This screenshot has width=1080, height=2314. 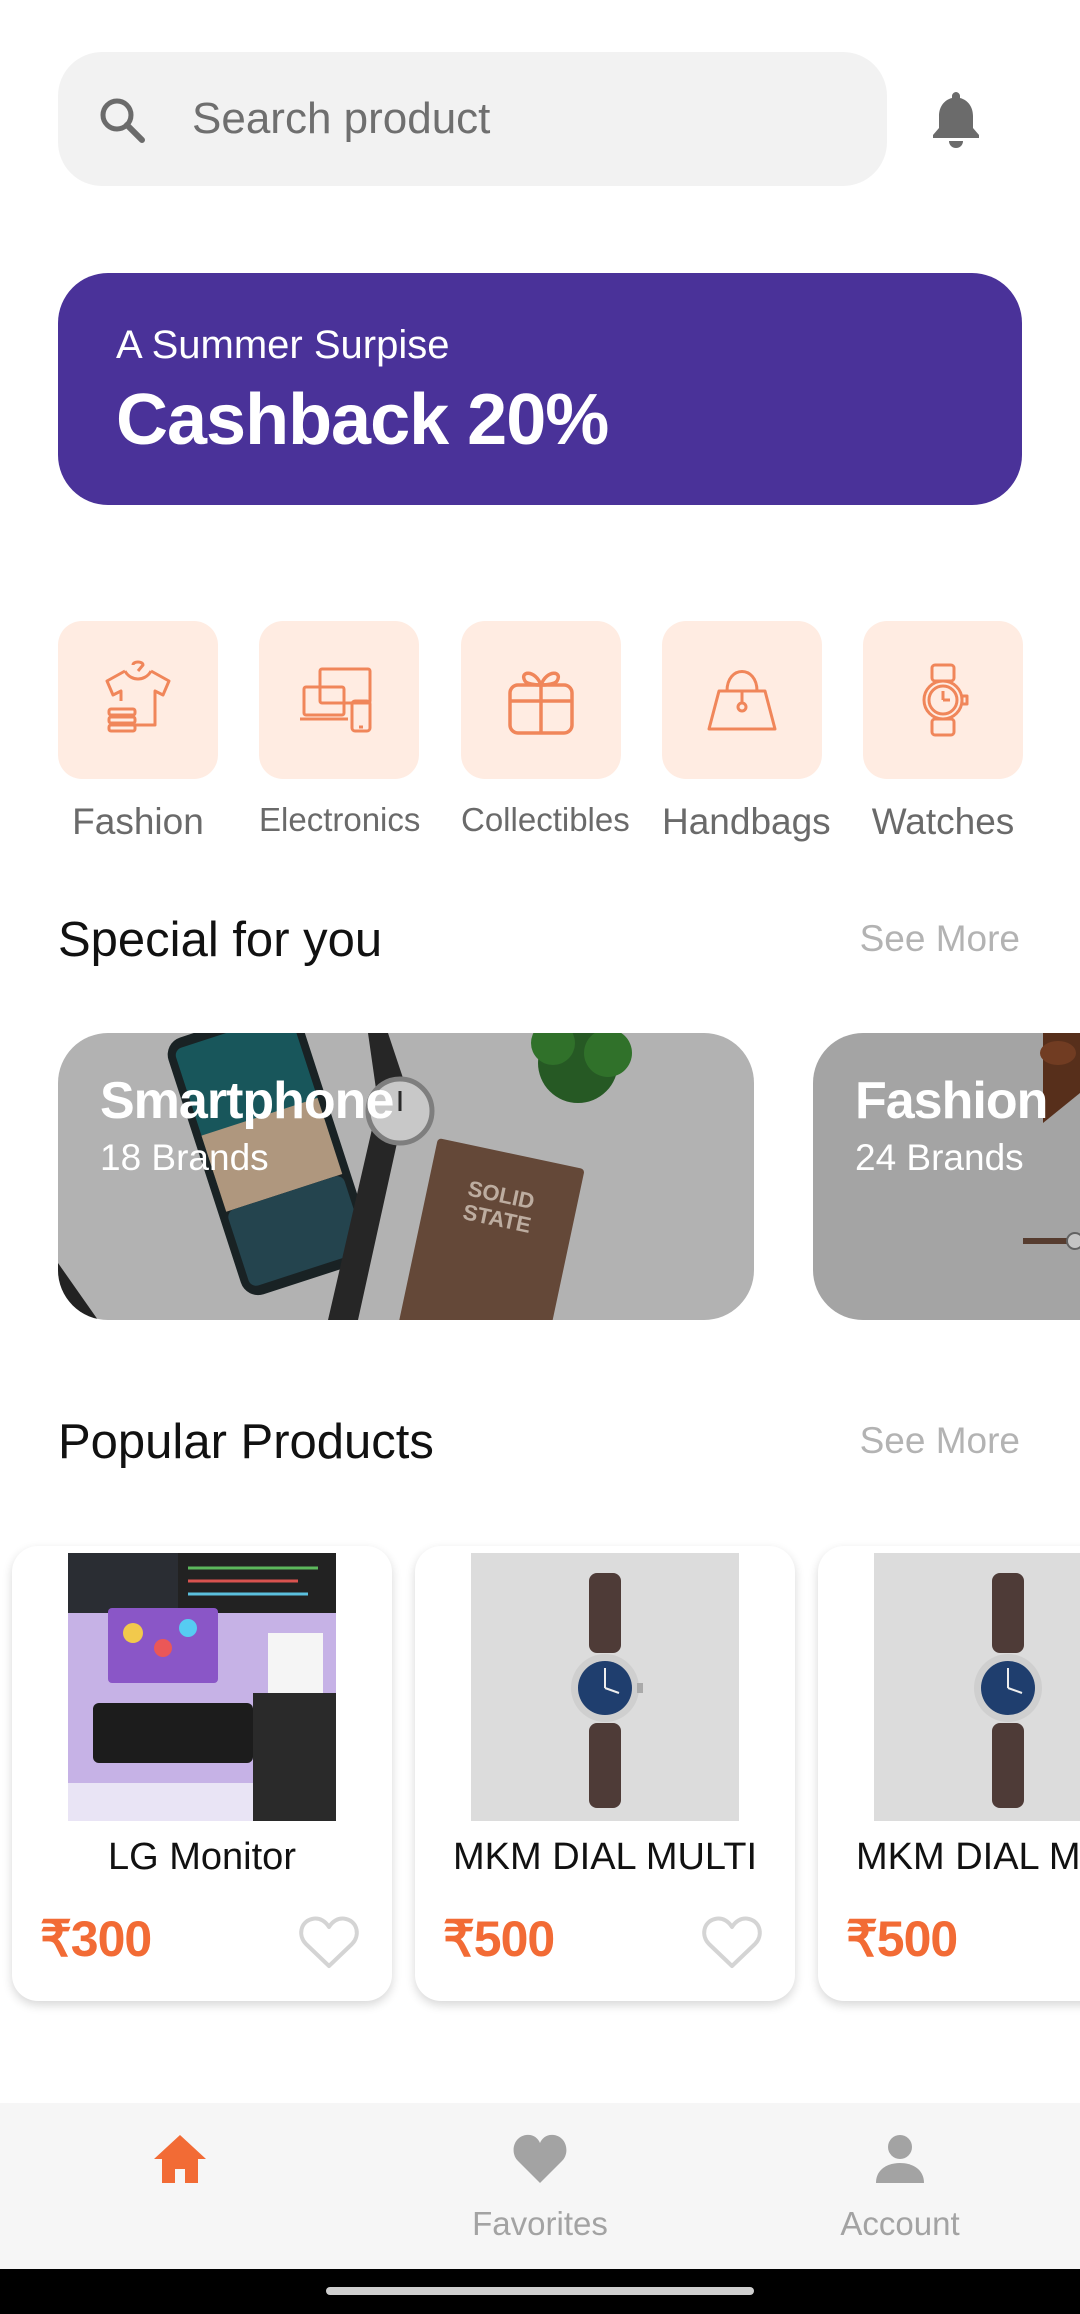 What do you see at coordinates (180, 2159) in the screenshot?
I see `home-icon` at bounding box center [180, 2159].